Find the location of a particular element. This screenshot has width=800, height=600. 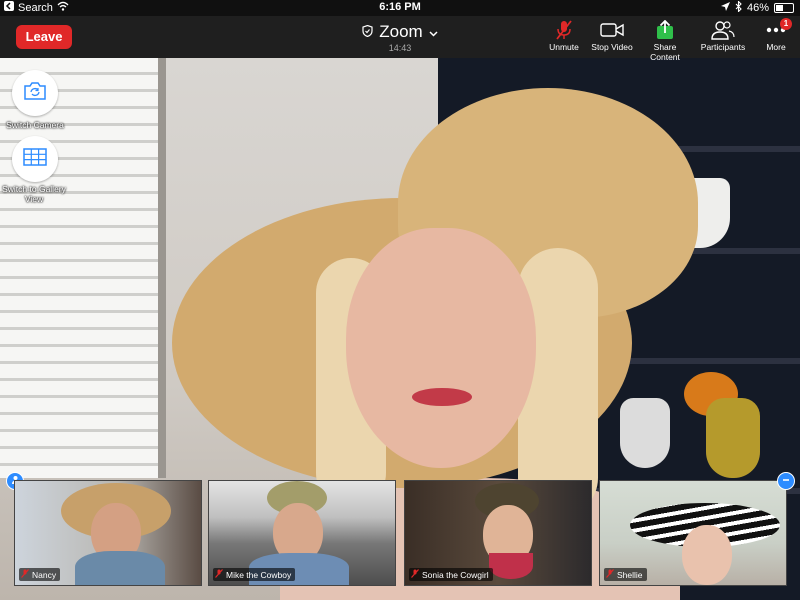

more-label: More is located at coordinates (776, 47).